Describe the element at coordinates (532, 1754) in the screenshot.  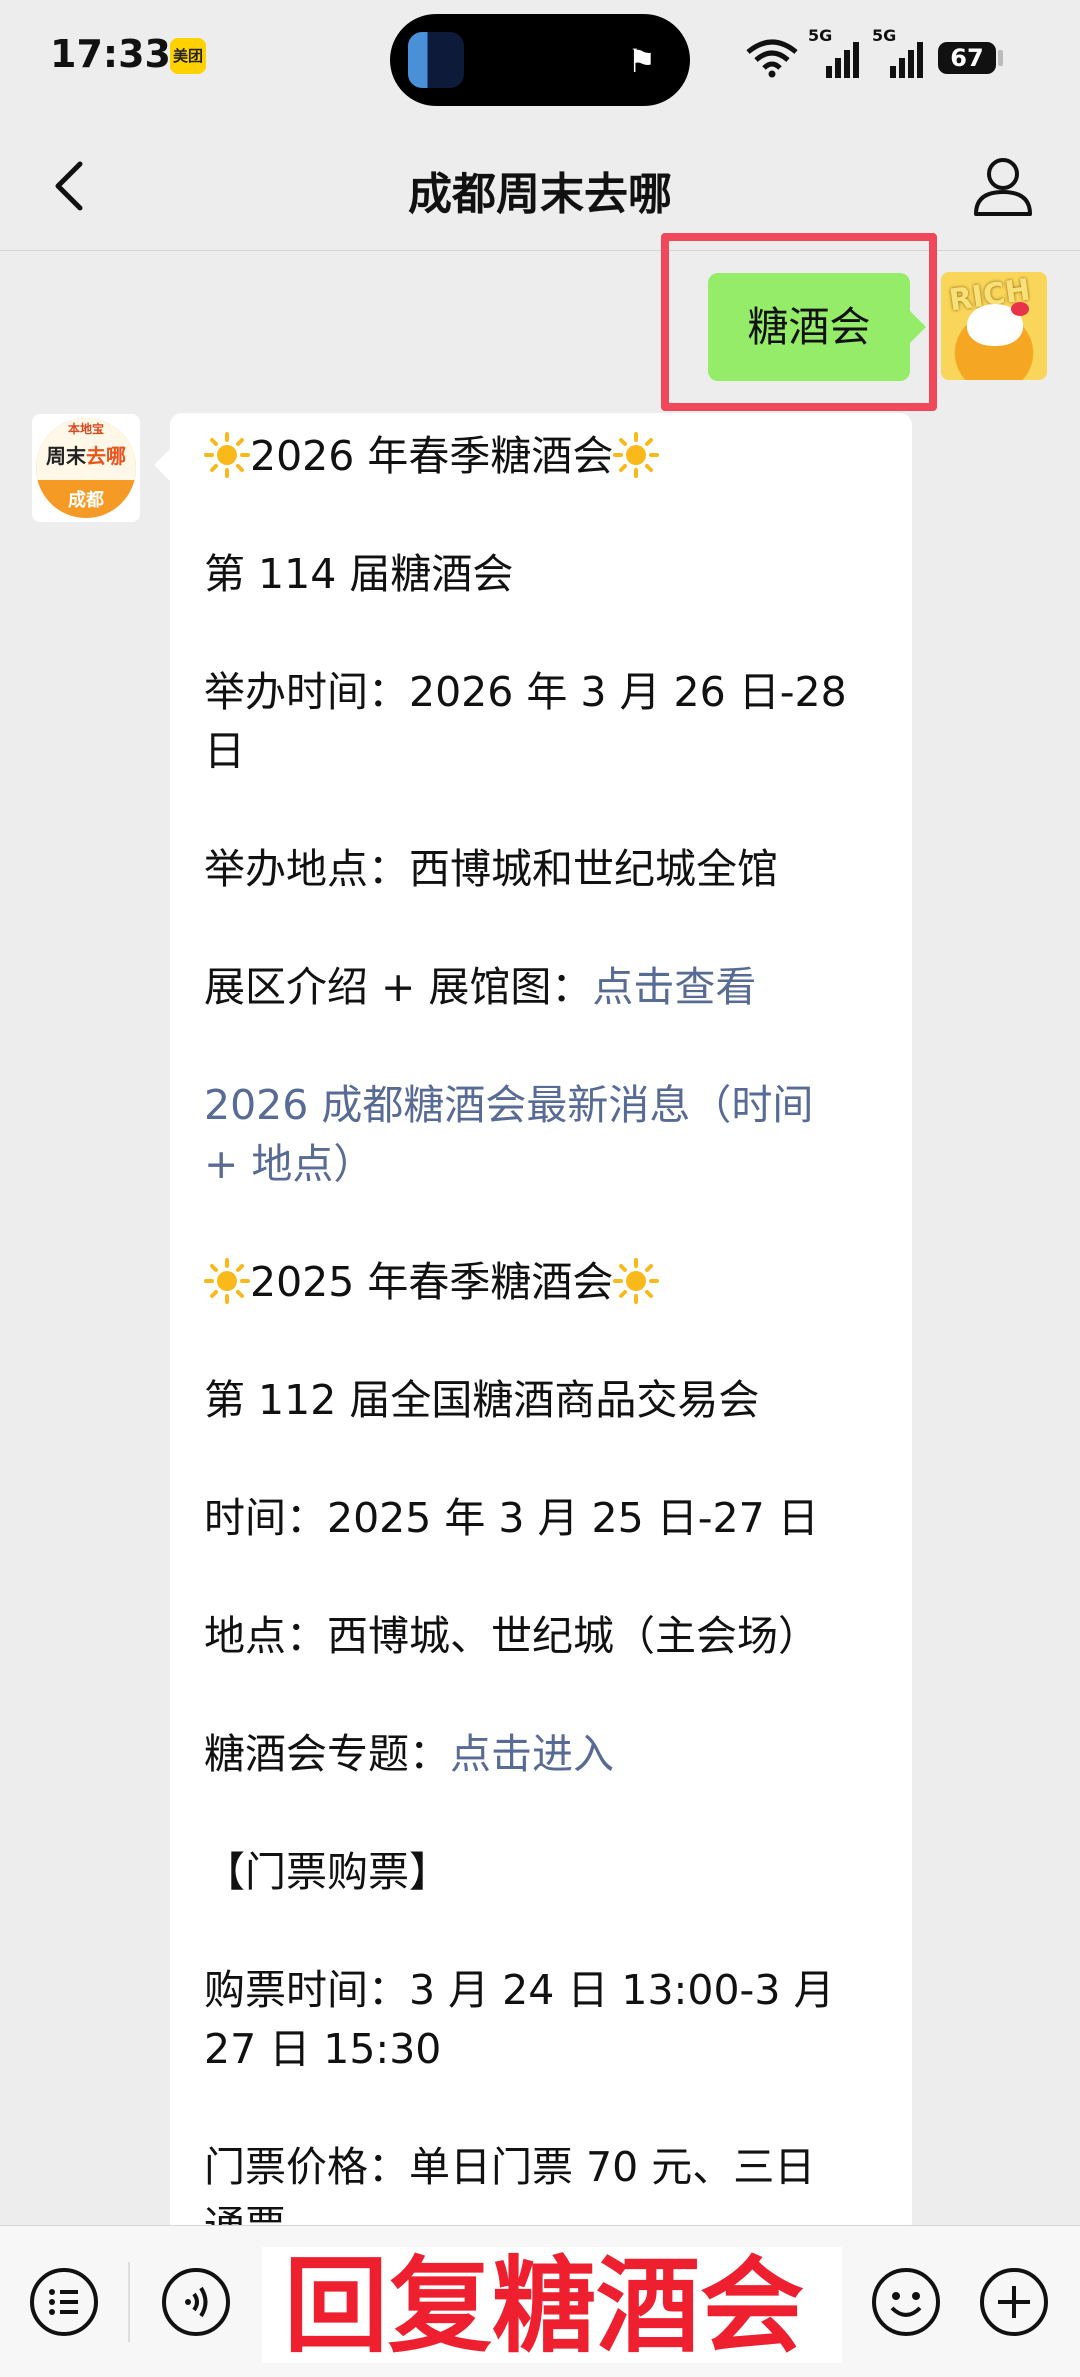
I see `enter-topic-link: 点击进入` at that location.